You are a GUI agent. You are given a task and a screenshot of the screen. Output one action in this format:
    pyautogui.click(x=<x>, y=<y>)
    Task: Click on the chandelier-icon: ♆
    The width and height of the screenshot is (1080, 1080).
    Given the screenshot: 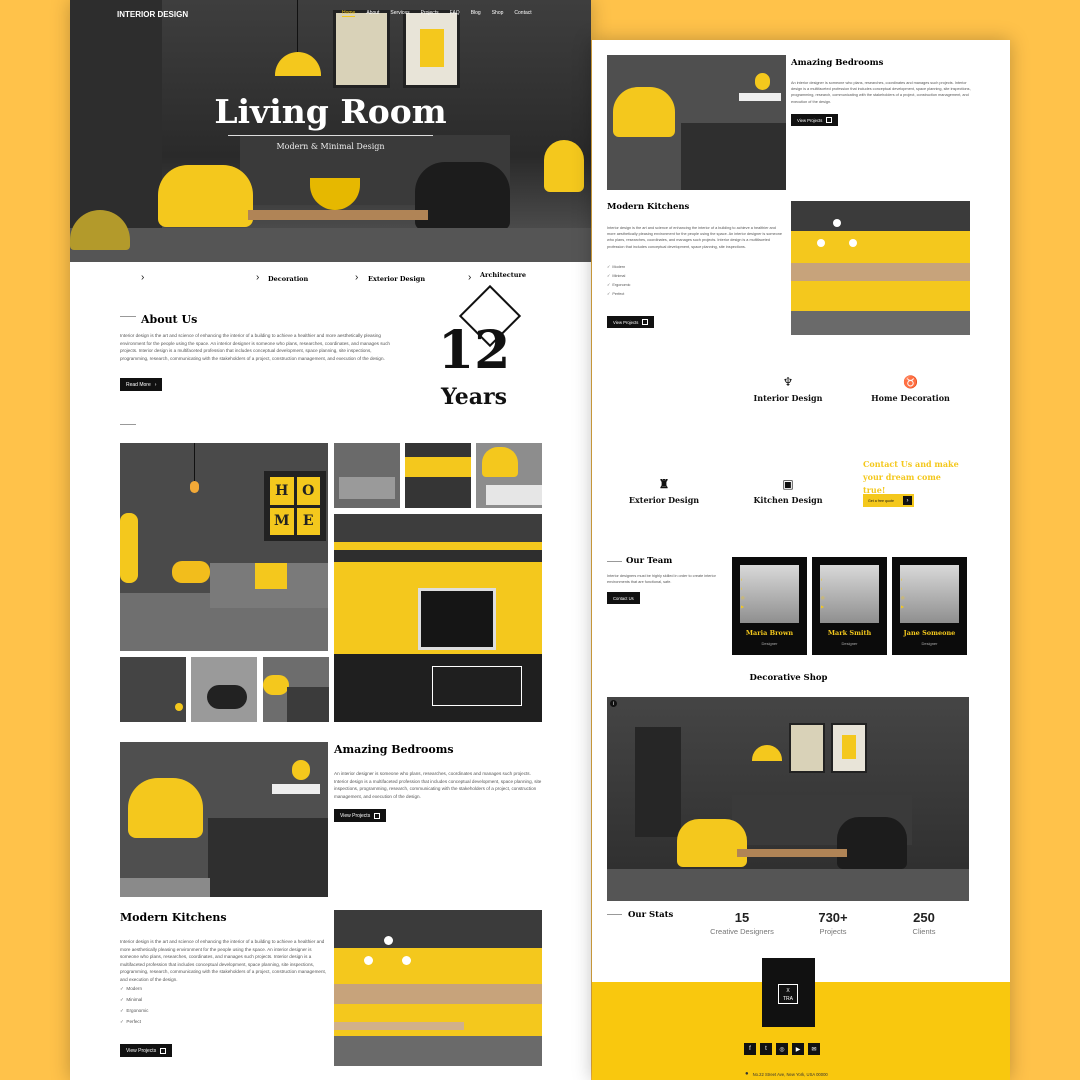 What is the action you would take?
    pyautogui.click(x=788, y=382)
    